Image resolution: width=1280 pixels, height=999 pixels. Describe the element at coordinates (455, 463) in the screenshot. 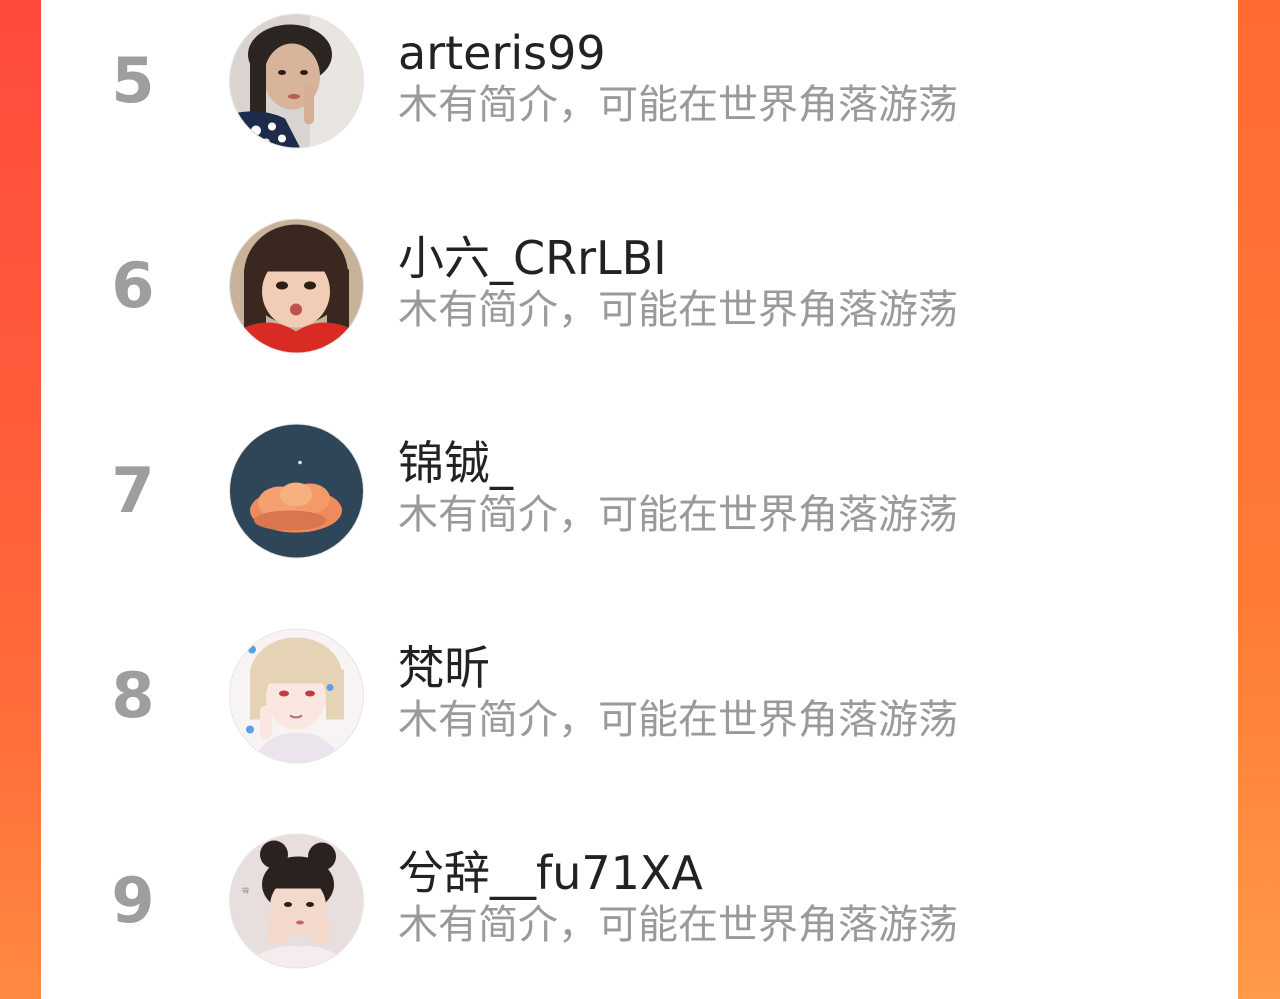

I see `user-name: 锦铖_` at that location.